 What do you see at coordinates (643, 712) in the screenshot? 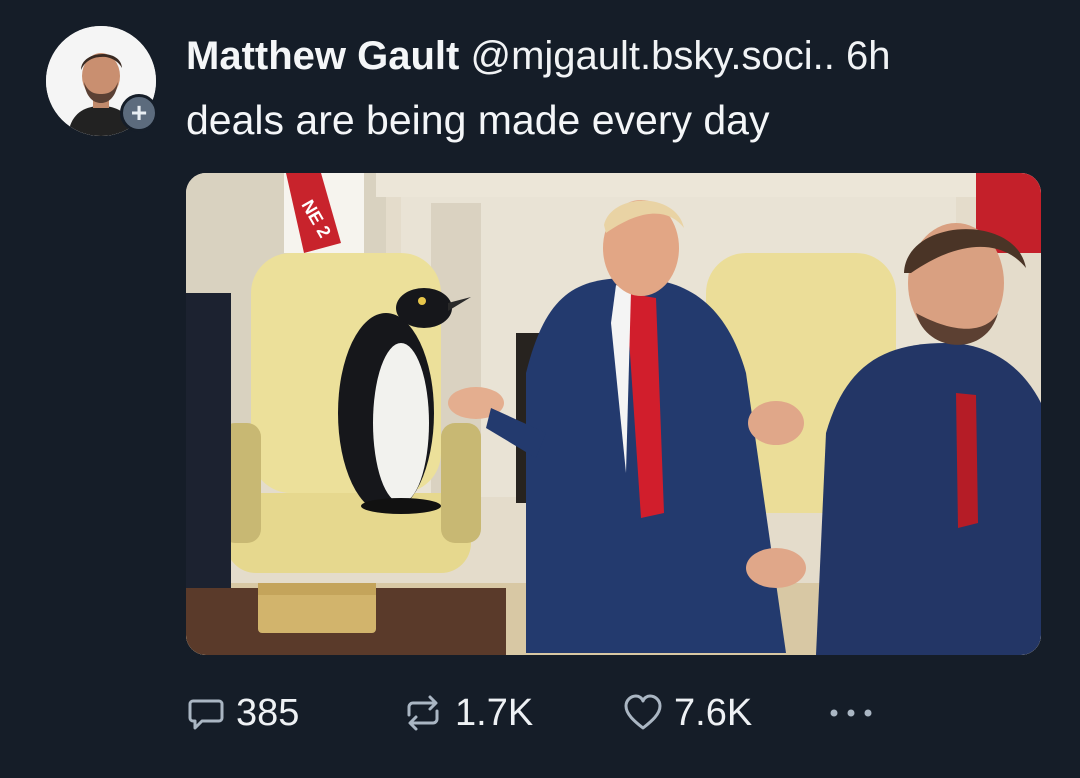
I see `heart-icon` at bounding box center [643, 712].